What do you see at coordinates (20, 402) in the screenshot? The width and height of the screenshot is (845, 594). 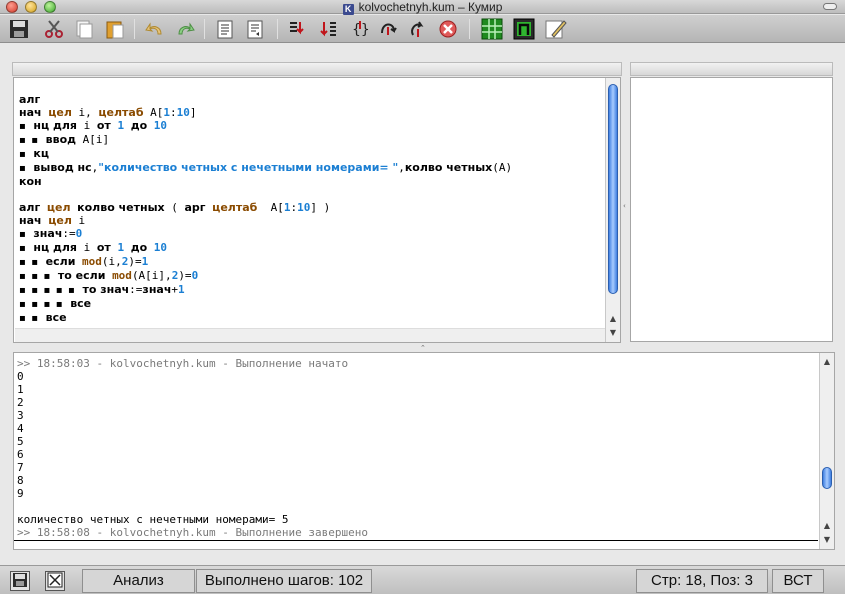 I see `output-line: 2` at bounding box center [20, 402].